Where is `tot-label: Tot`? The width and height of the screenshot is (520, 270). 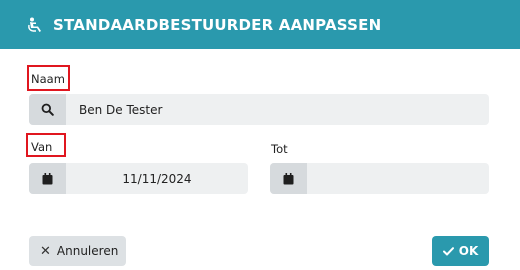
tot-label: Tot is located at coordinates (279, 149).